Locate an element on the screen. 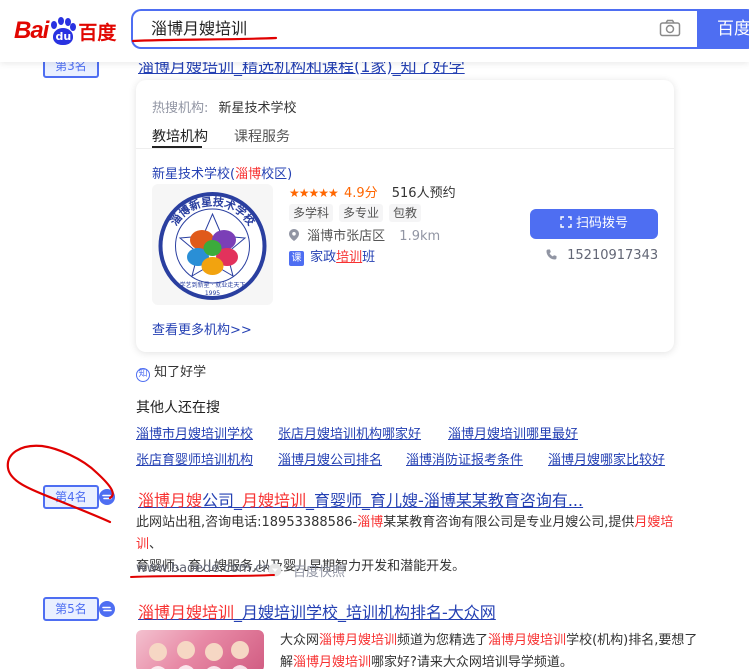 The width and height of the screenshot is (749, 669). phone-row: 15210917343 is located at coordinates (602, 255).